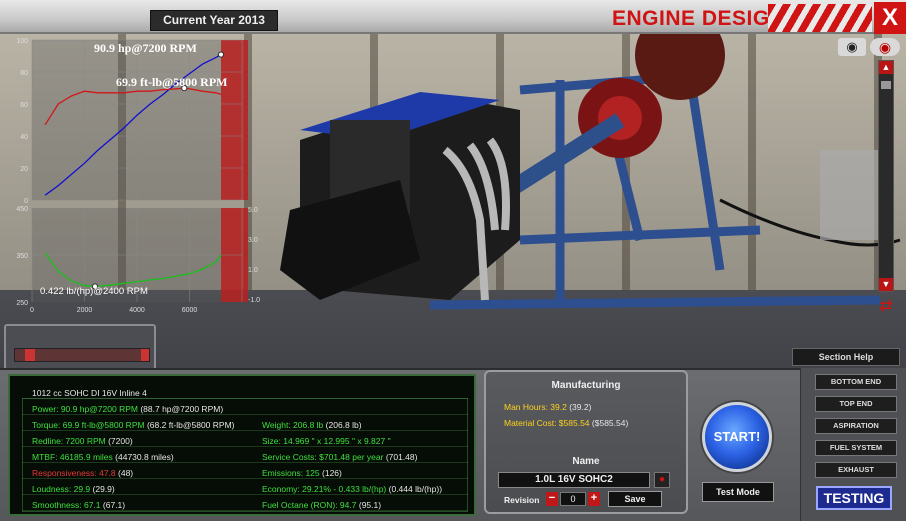  Describe the element at coordinates (253, 270) in the screenshot. I see `bsfc-ytick-right-label: 1.0` at that location.